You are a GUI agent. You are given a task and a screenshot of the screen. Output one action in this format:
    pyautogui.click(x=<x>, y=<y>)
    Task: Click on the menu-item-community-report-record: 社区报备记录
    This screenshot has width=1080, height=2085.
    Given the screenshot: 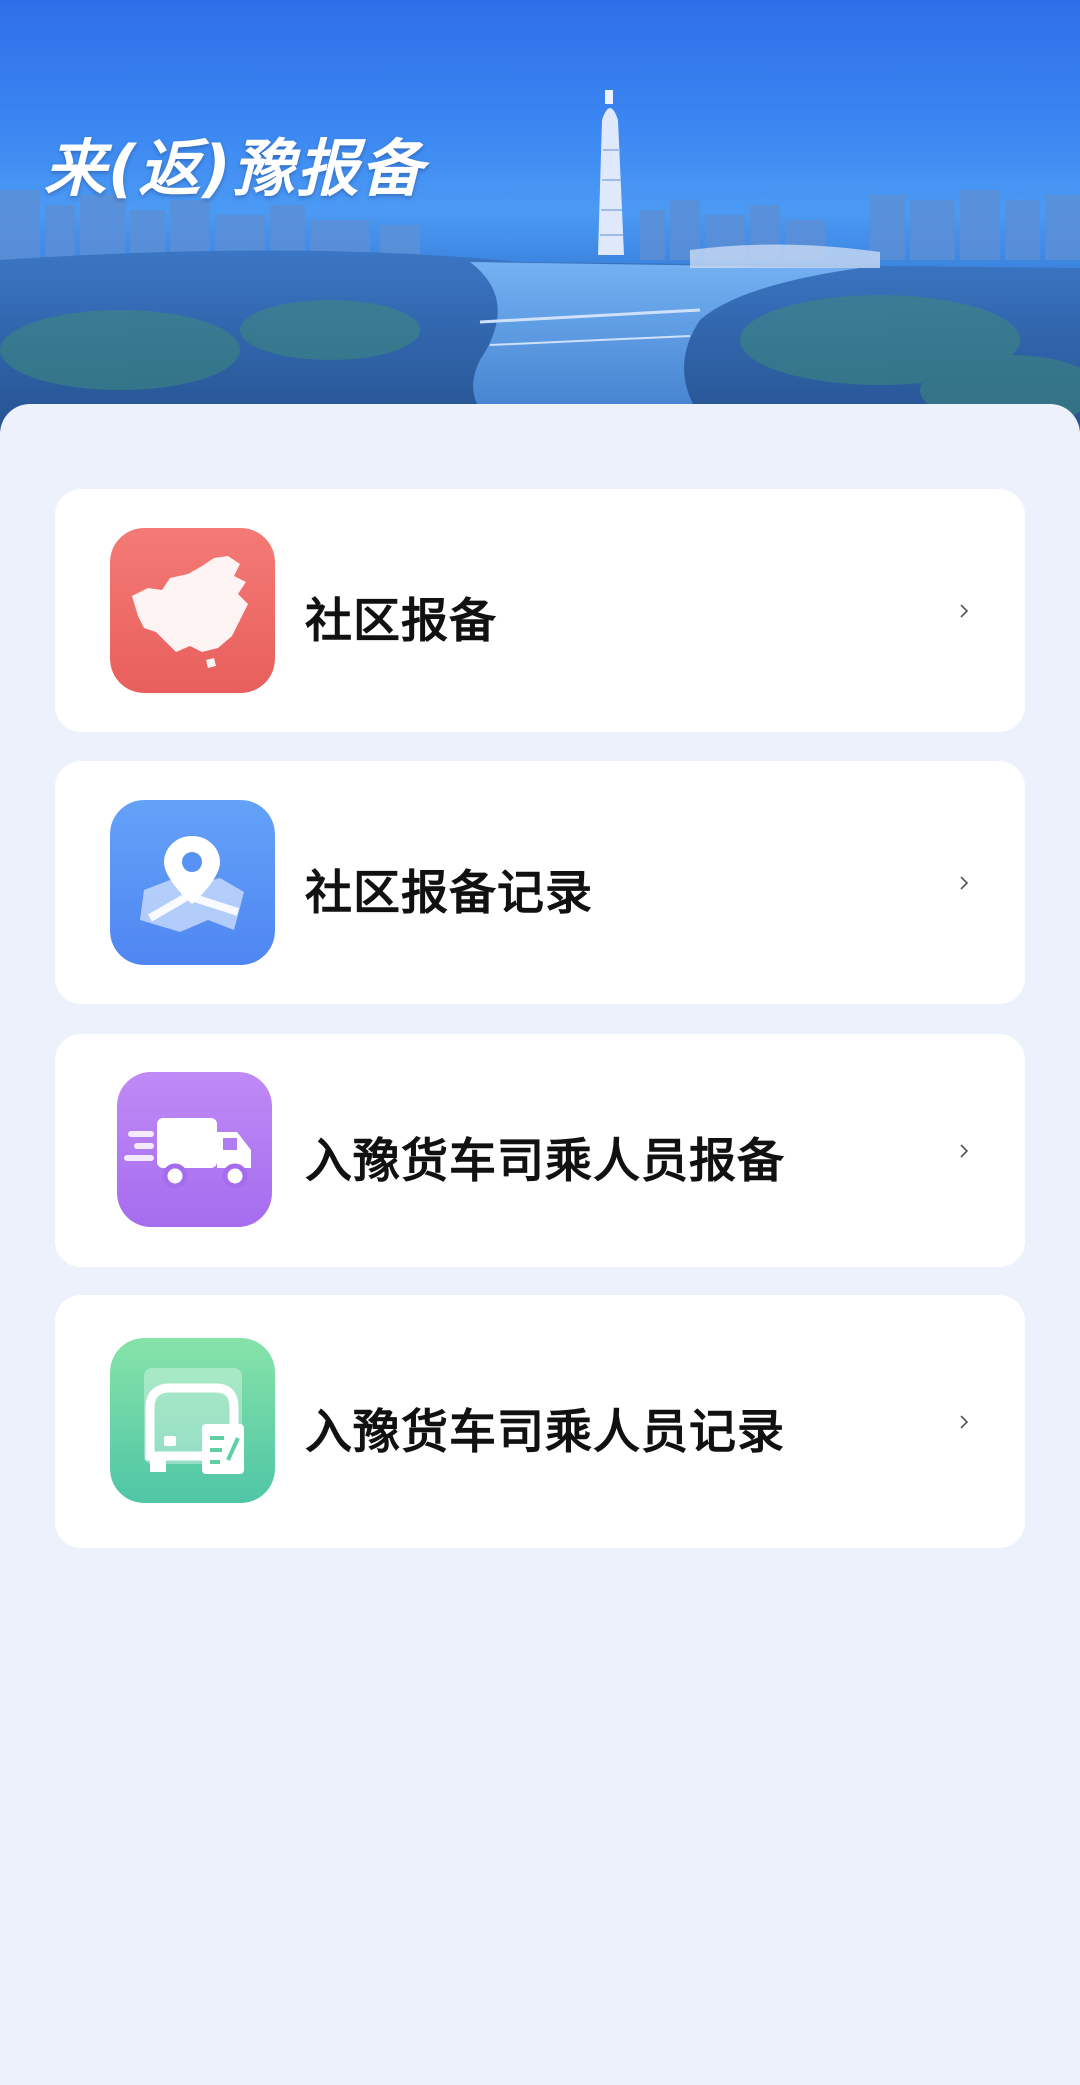 What is the action you would take?
    pyautogui.click(x=540, y=882)
    